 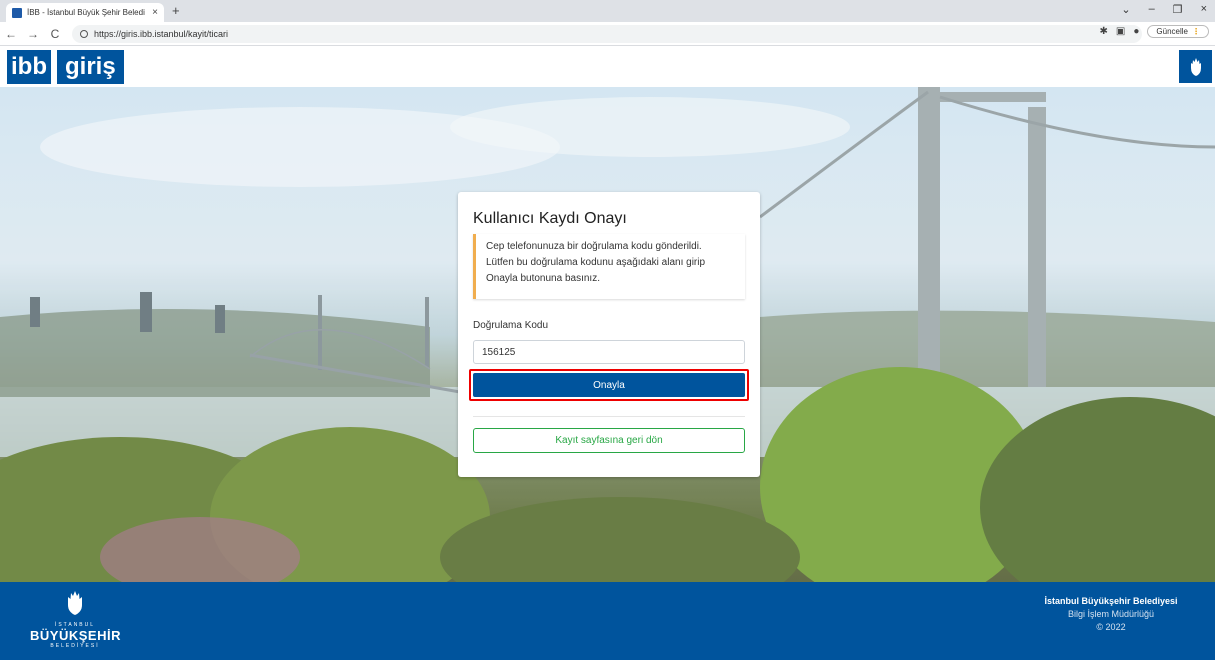 I want to click on profile-icon: ●, so click(x=1136, y=31).